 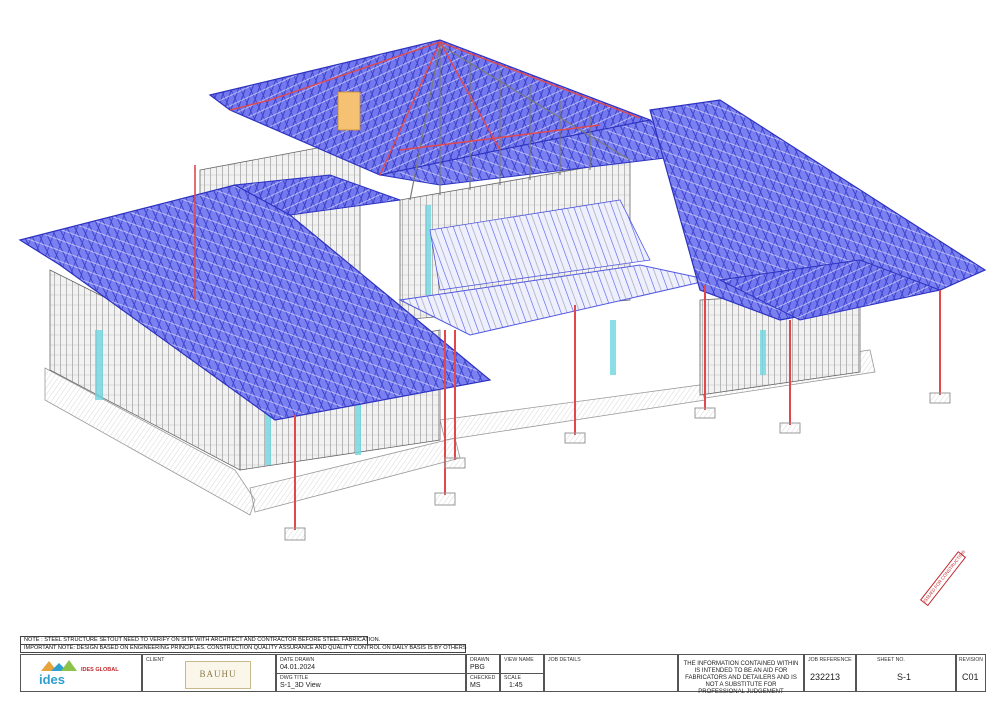 I want to click on job-details-cell: JOB DETAILS, so click(x=611, y=673).